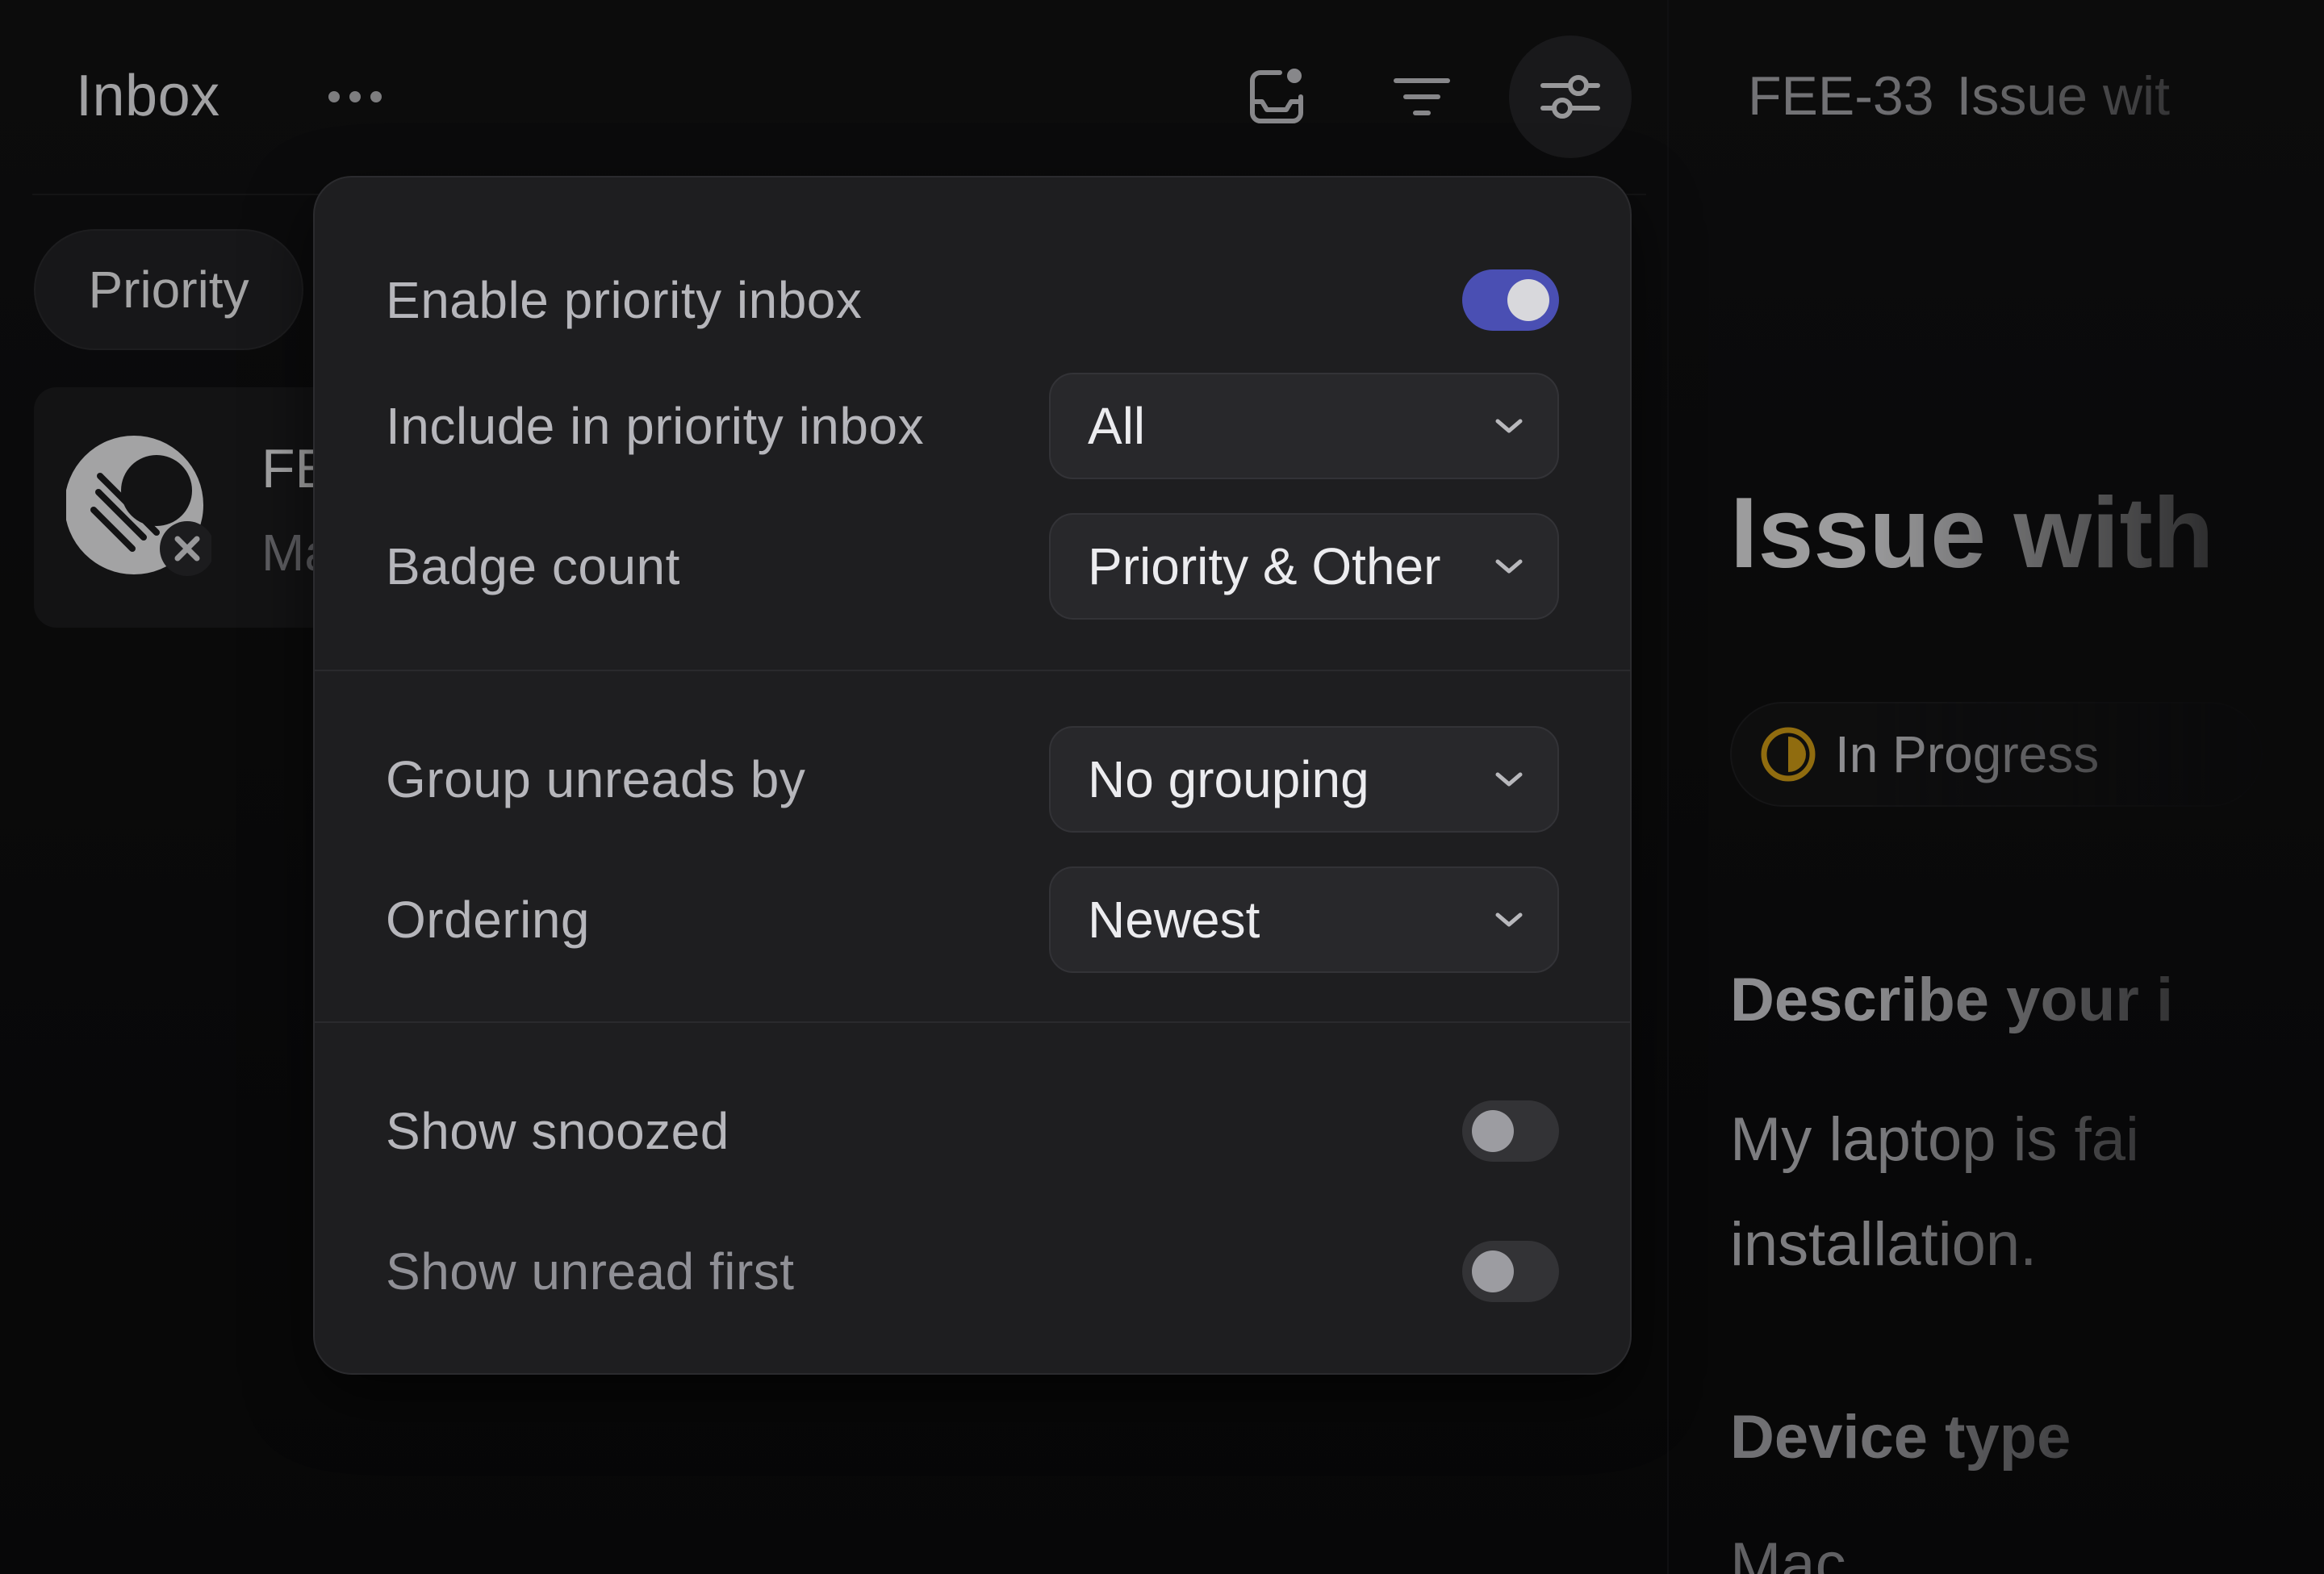 This screenshot has width=2324, height=1574. I want to click on show-snoozed-label: Show snoozed, so click(557, 1131).